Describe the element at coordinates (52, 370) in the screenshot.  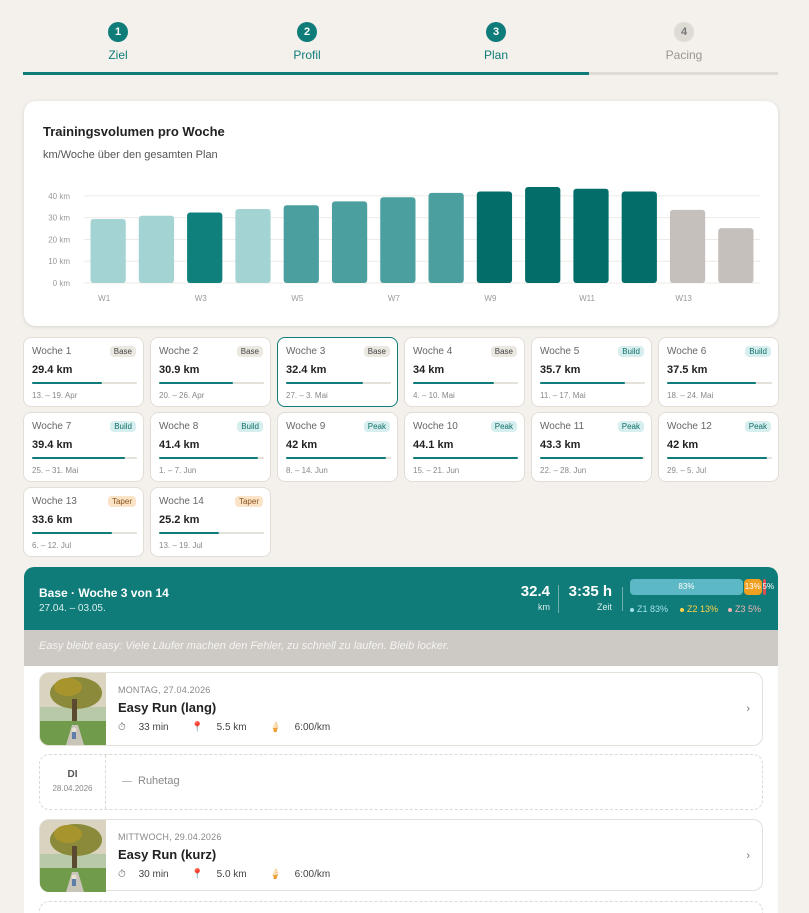
I see `week-km: 29.4 km` at that location.